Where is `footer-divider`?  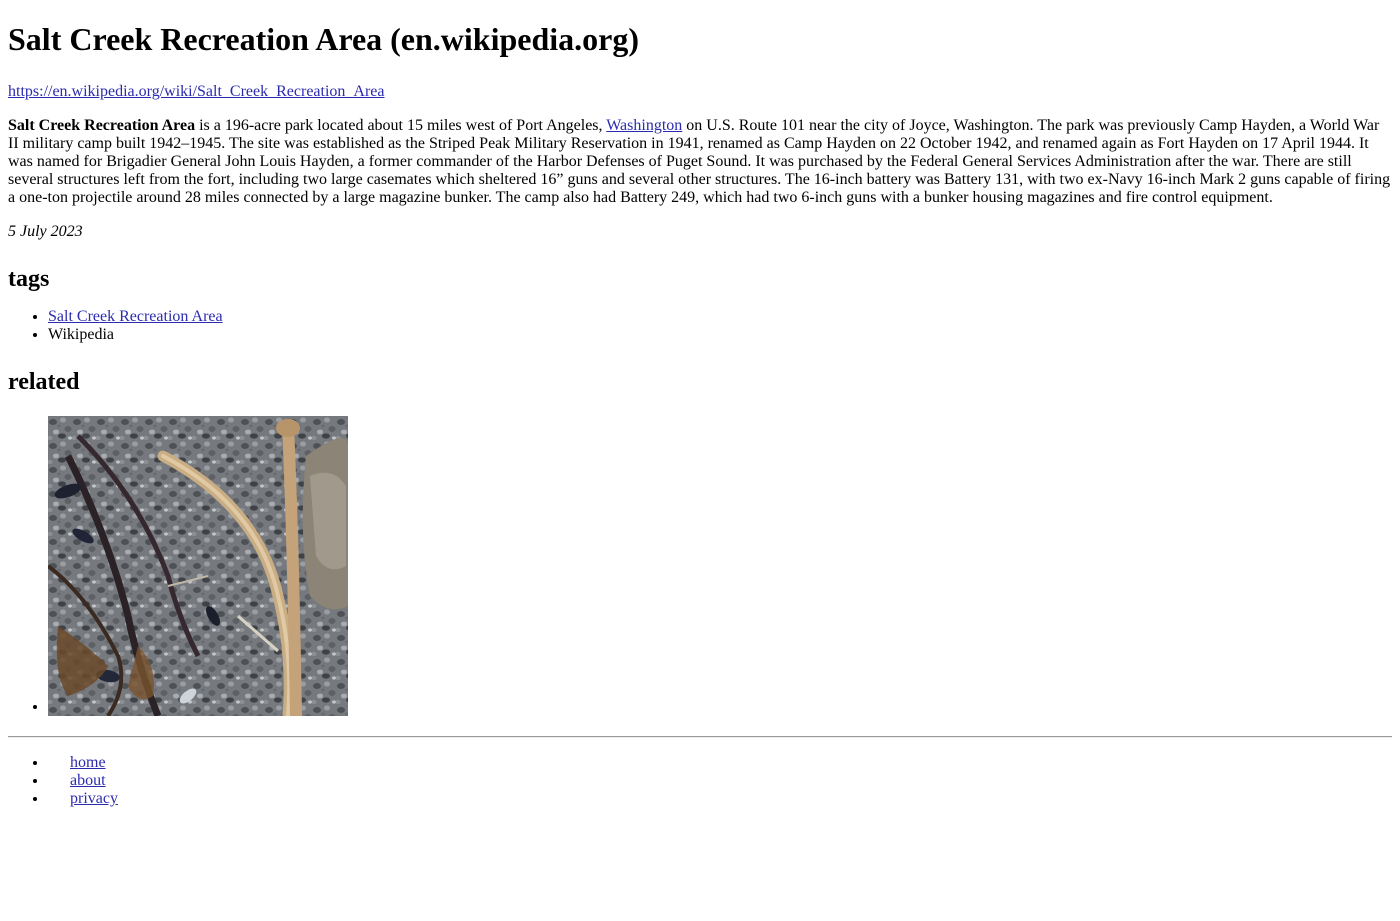
footer-divider is located at coordinates (700, 737).